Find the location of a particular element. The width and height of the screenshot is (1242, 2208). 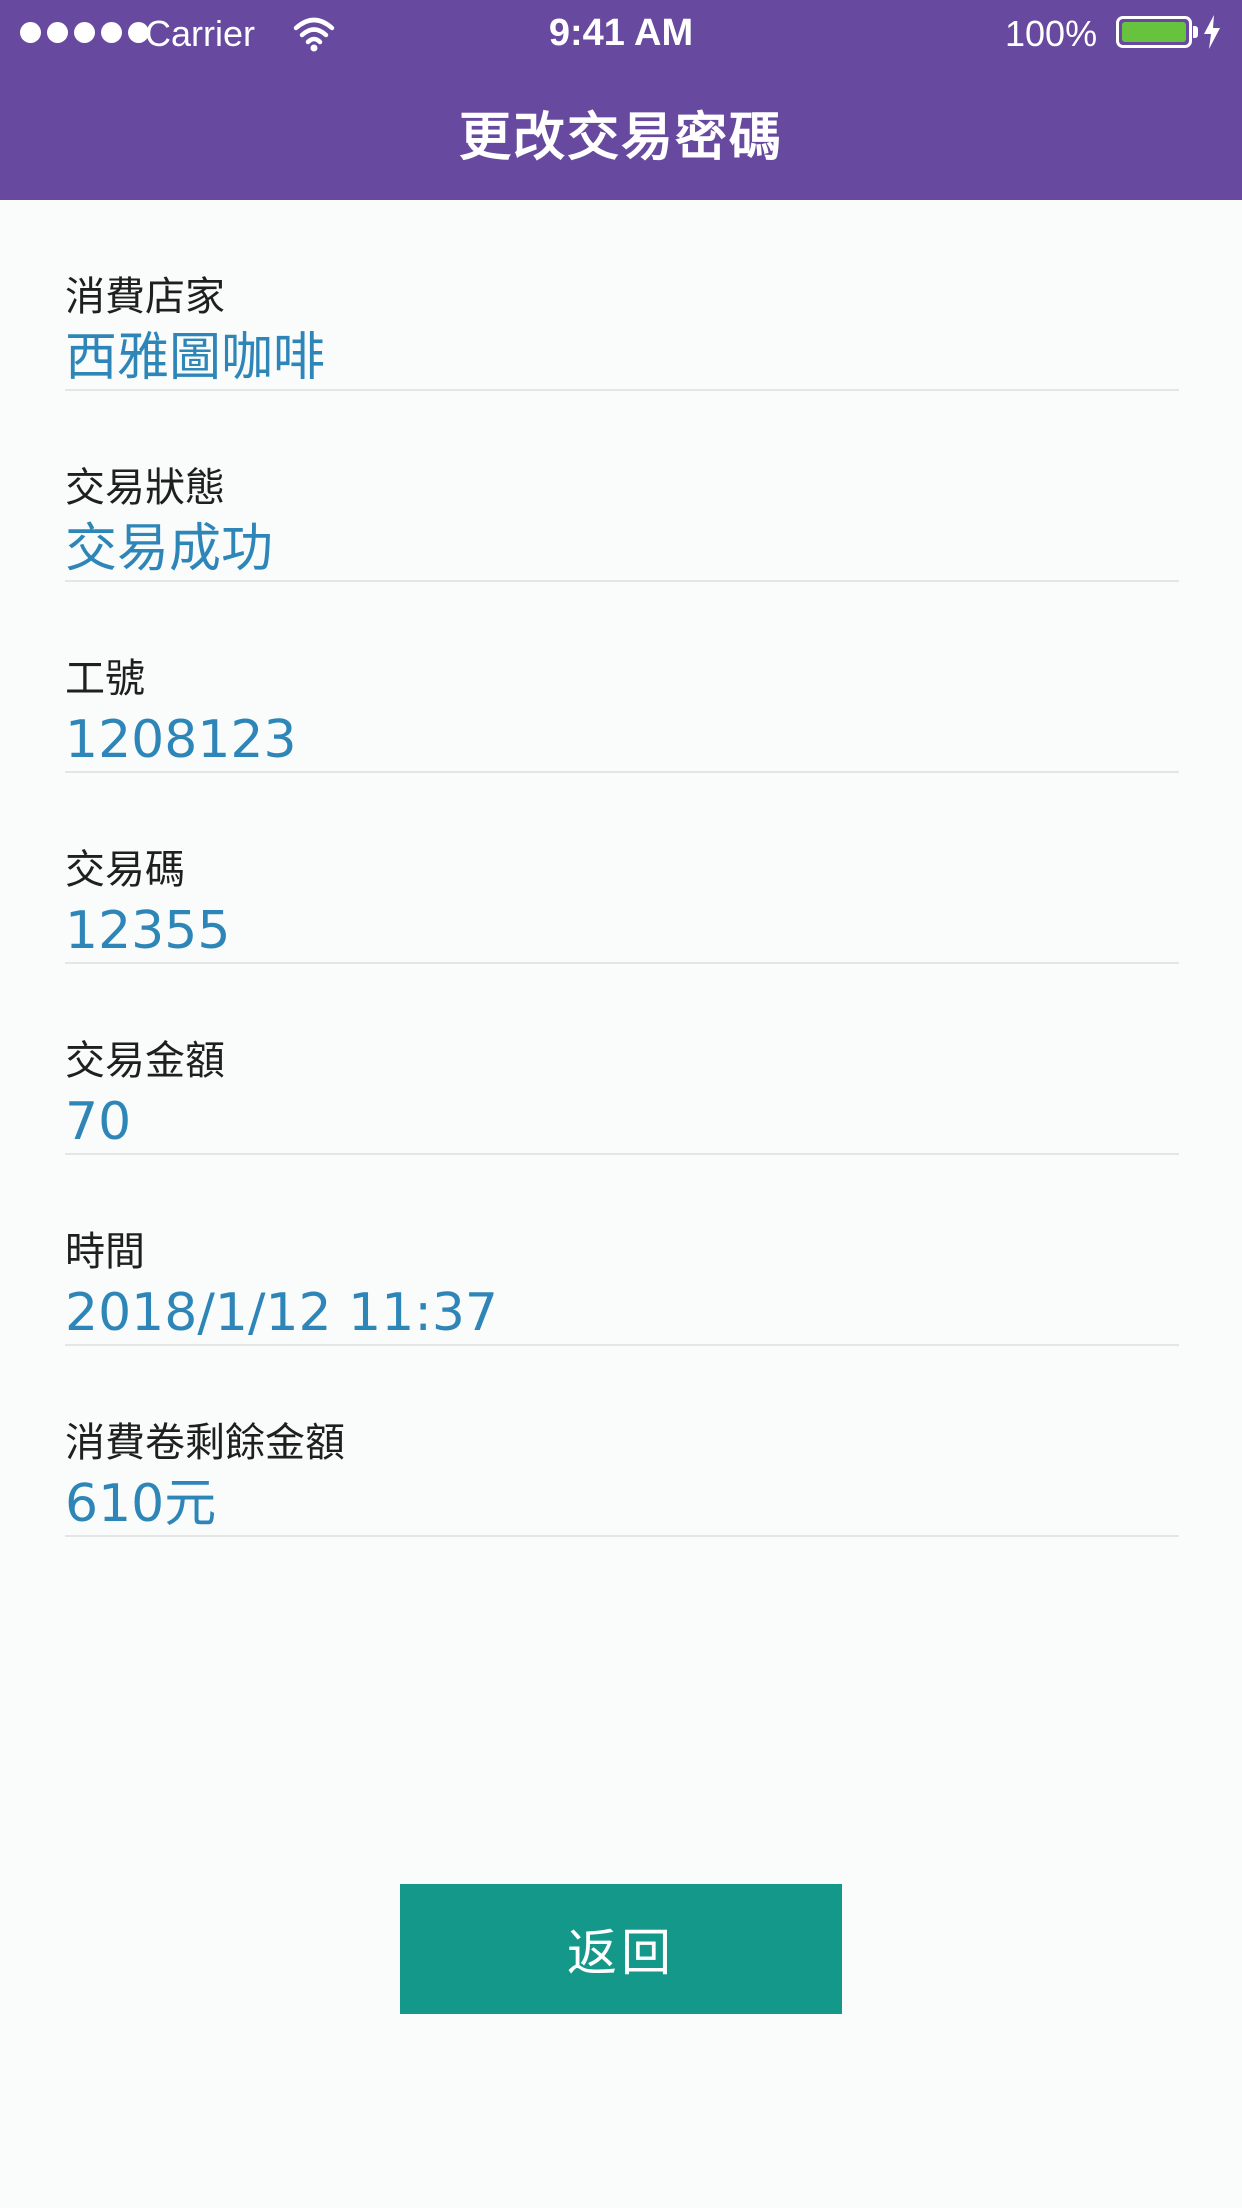

detail-row-store: 消費店家 西雅圖咖啡 is located at coordinates (622, 295).